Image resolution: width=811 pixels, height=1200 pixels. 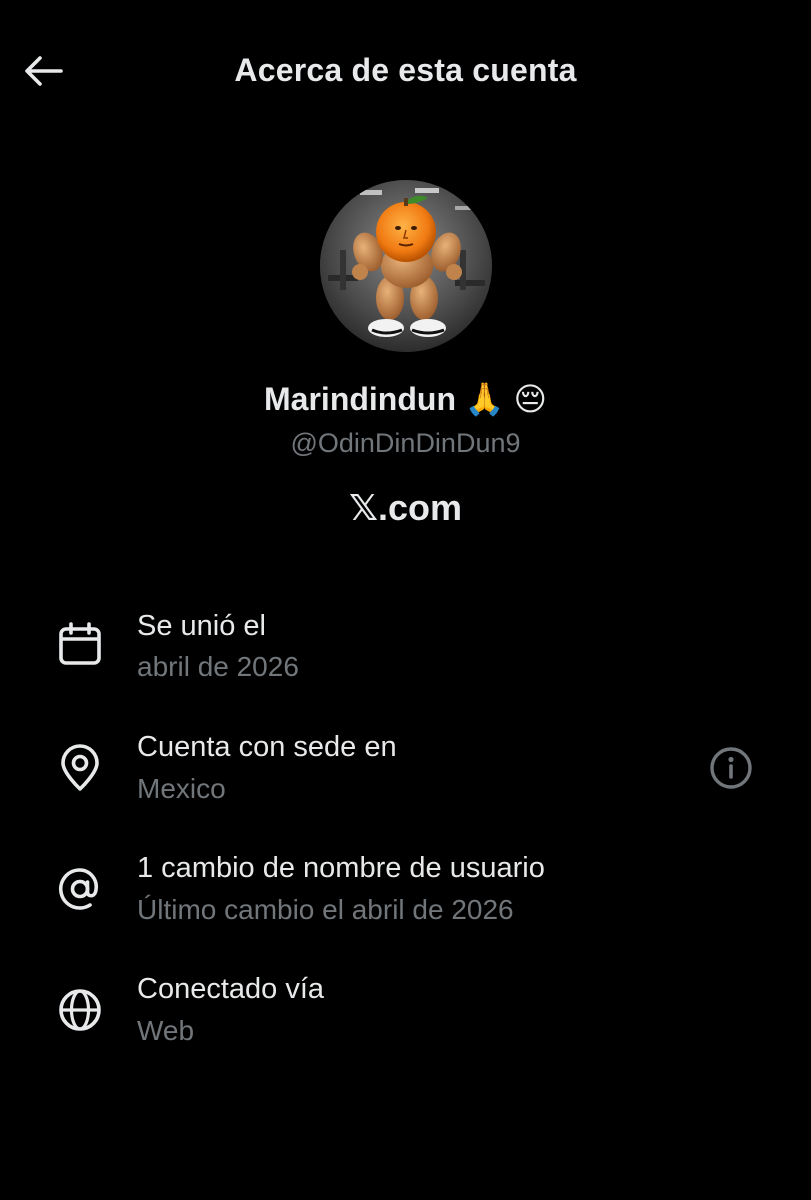 What do you see at coordinates (405, 399) in the screenshot?
I see `display-name: Marindindun 🙏 😔` at bounding box center [405, 399].